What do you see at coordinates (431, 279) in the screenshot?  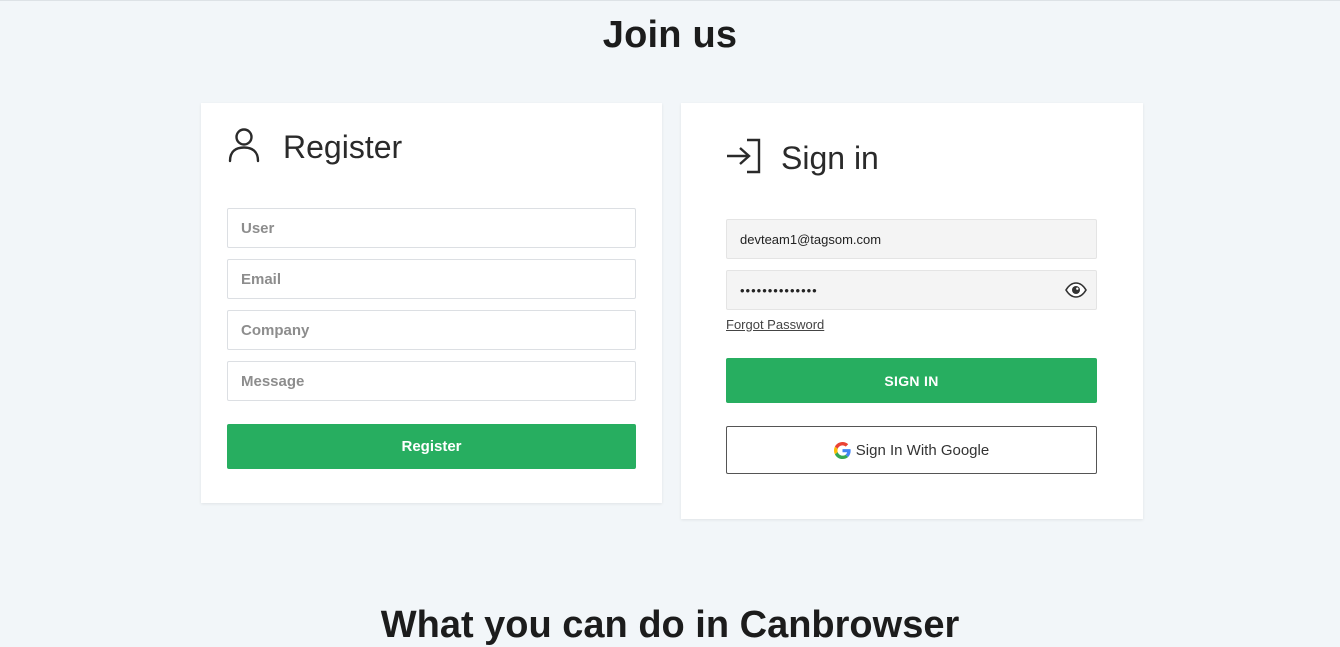 I see `email-input` at bounding box center [431, 279].